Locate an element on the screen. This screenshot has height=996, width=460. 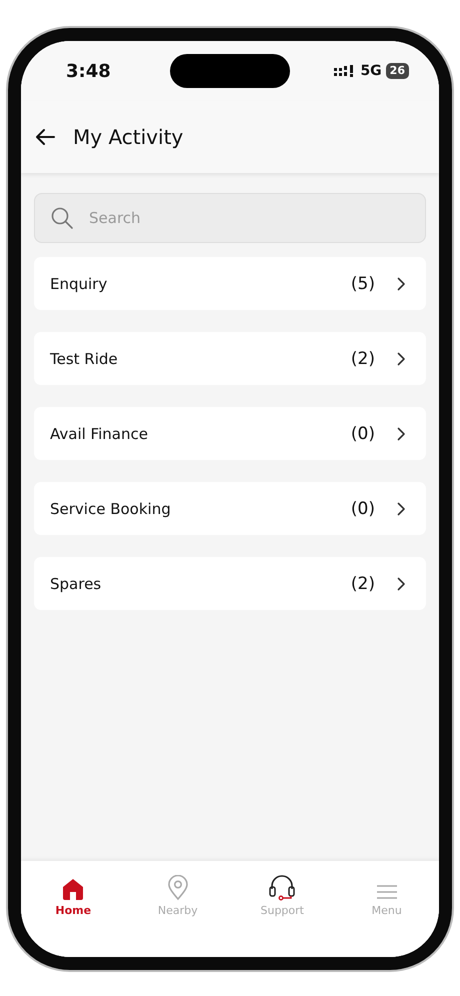
row-label: Enquiry is located at coordinates (79, 283).